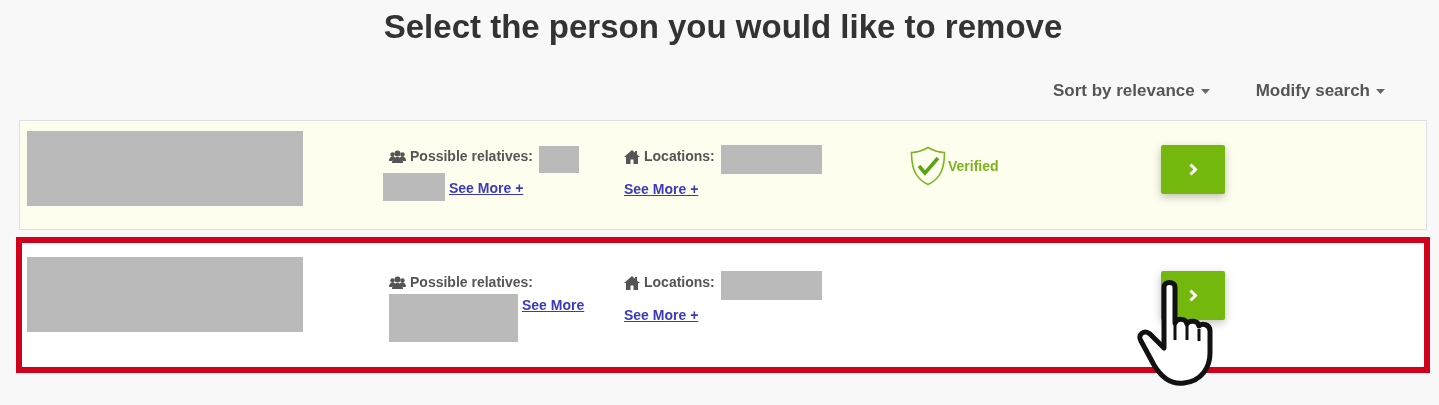 The width and height of the screenshot is (1439, 405). What do you see at coordinates (973, 166) in the screenshot?
I see `verified-label: Verified` at bounding box center [973, 166].